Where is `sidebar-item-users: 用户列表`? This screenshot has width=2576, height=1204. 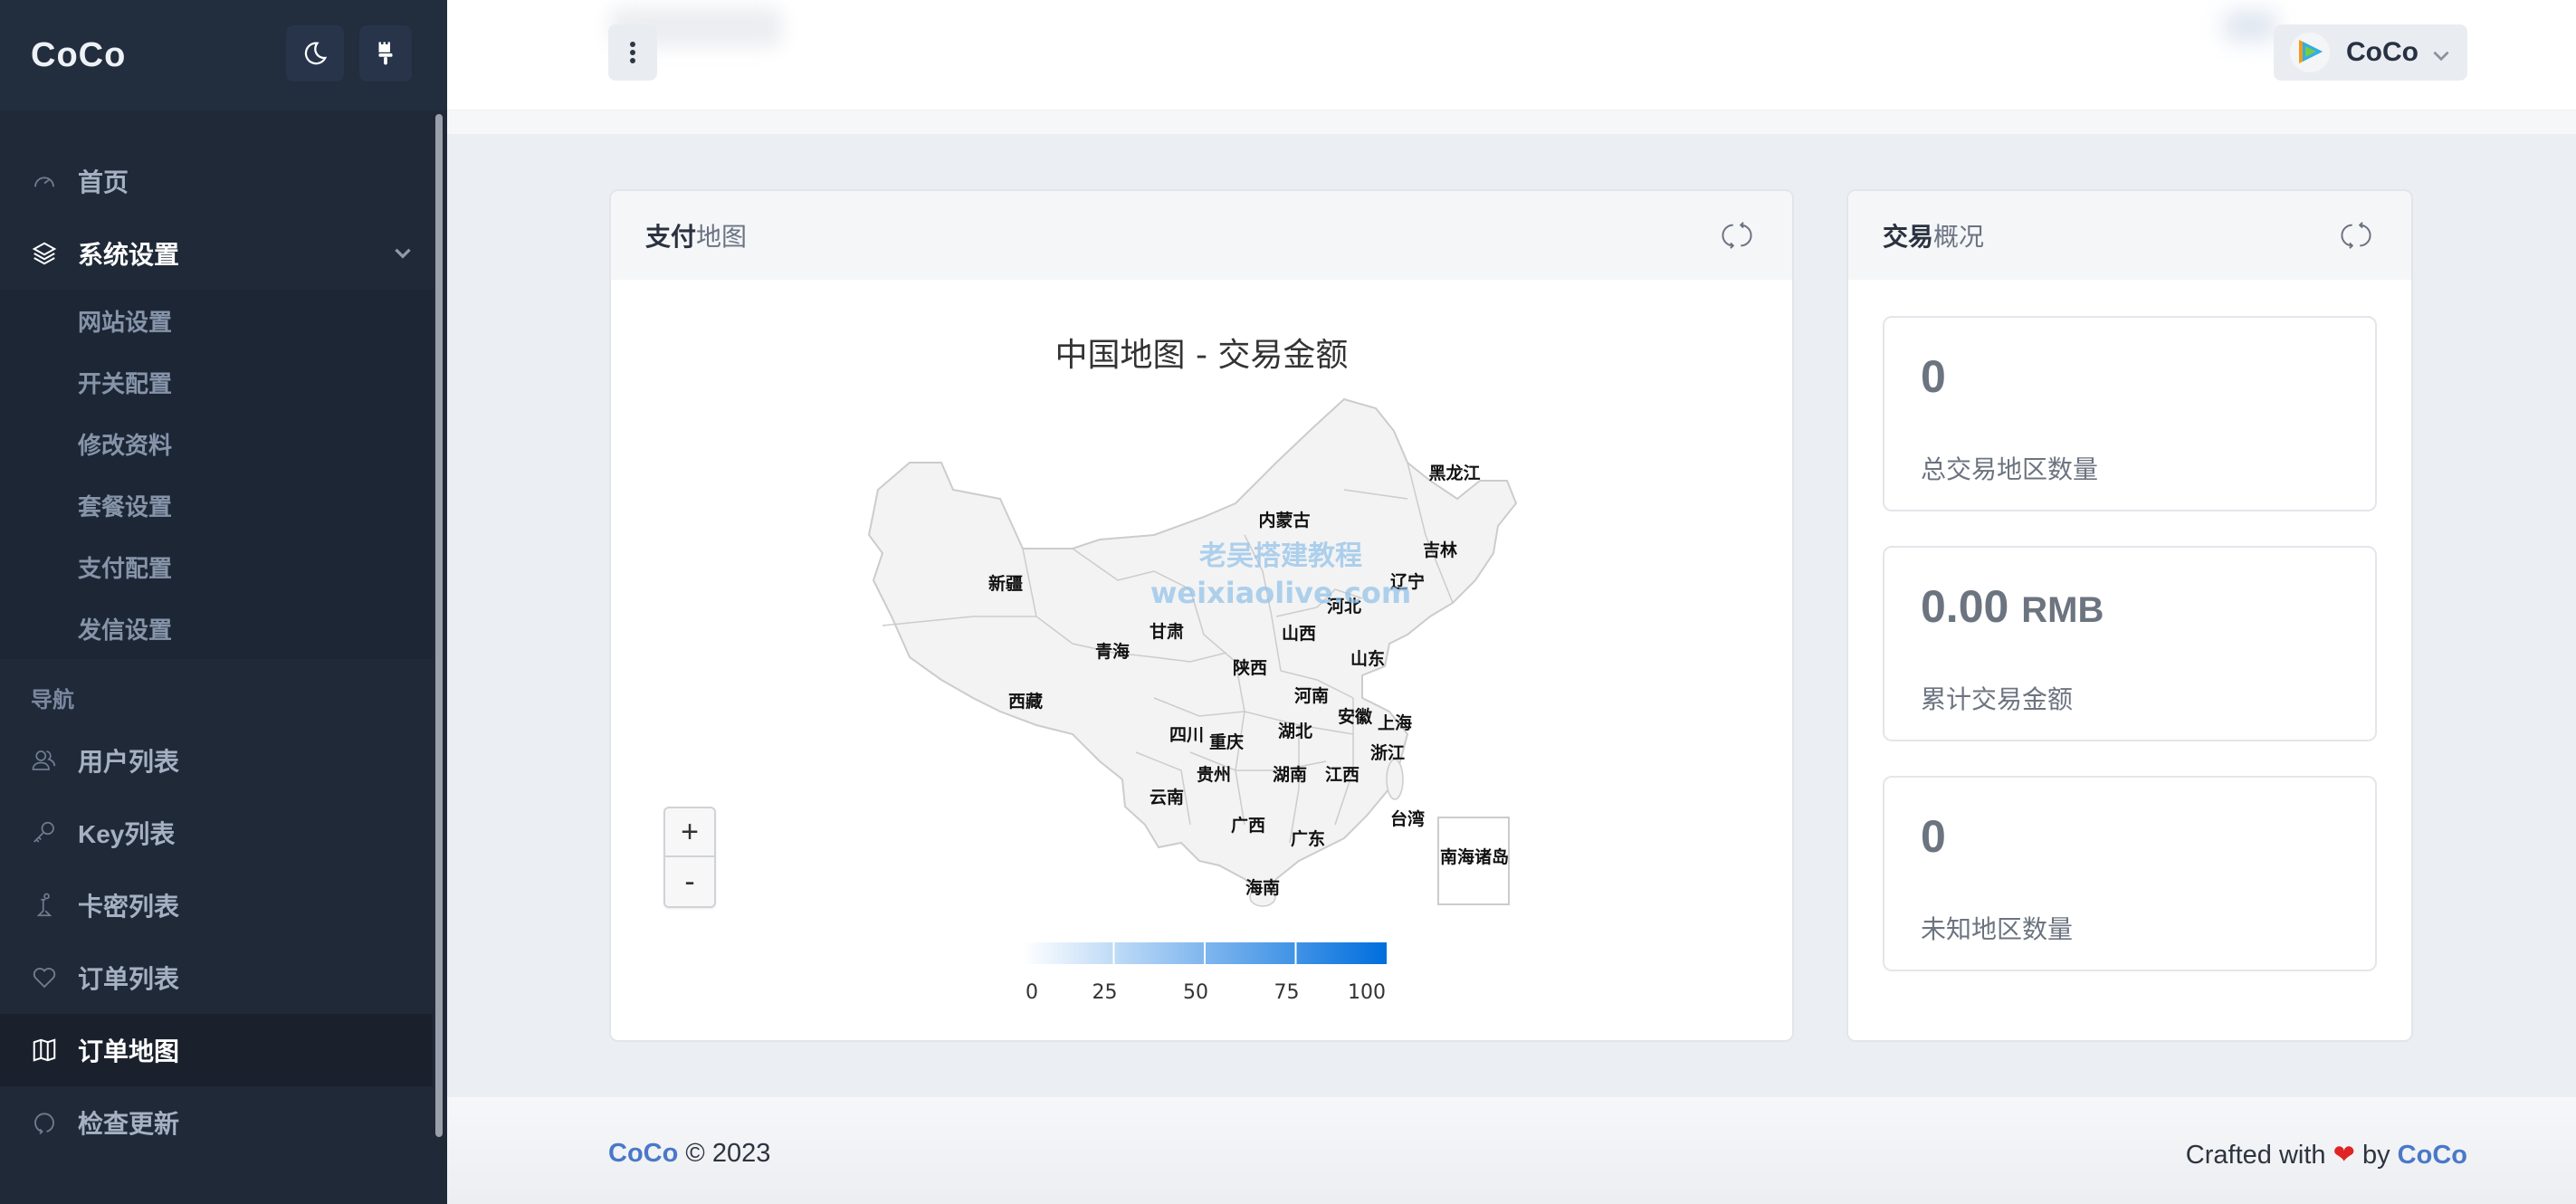
sidebar-item-users: 用户列表 is located at coordinates (217, 760).